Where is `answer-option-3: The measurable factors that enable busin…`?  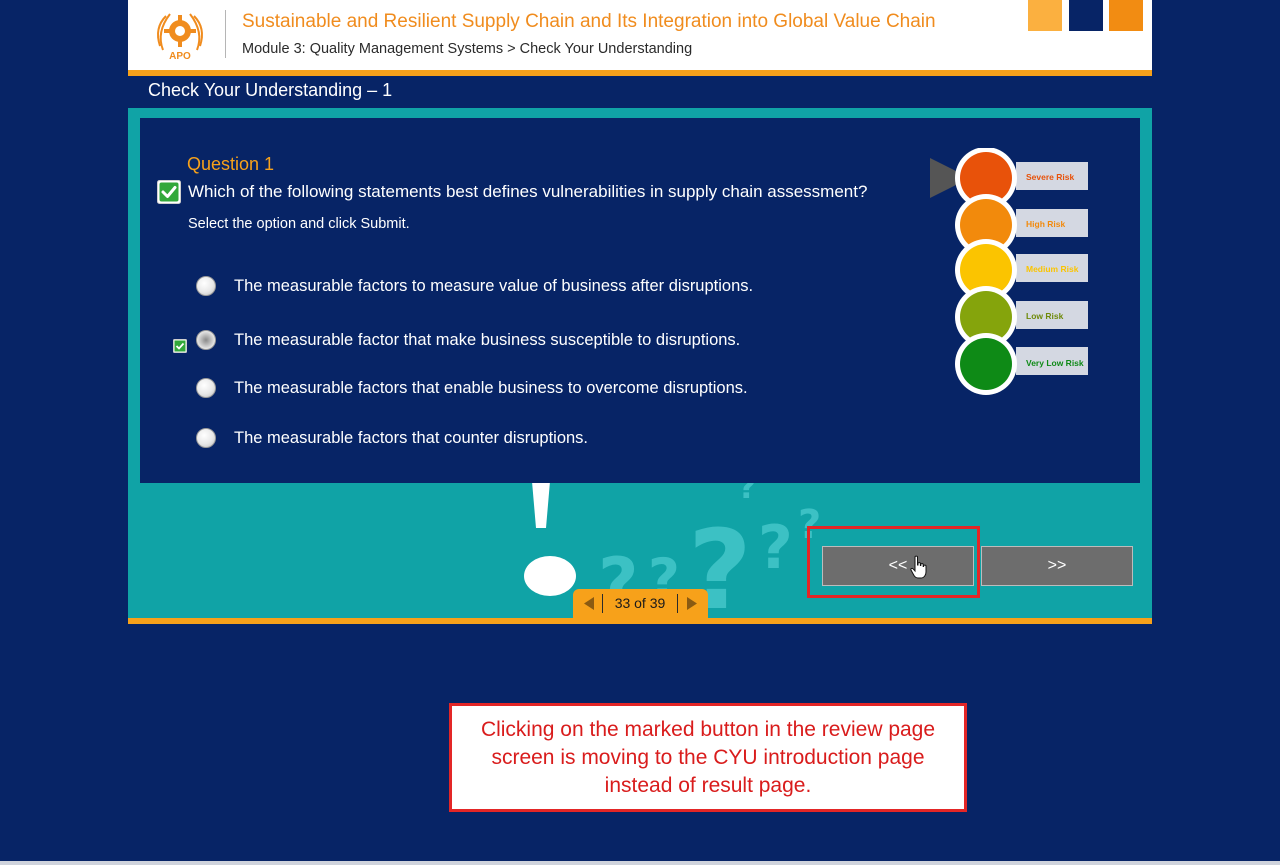
answer-option-3: The measurable factors that enable busin… is located at coordinates (472, 388).